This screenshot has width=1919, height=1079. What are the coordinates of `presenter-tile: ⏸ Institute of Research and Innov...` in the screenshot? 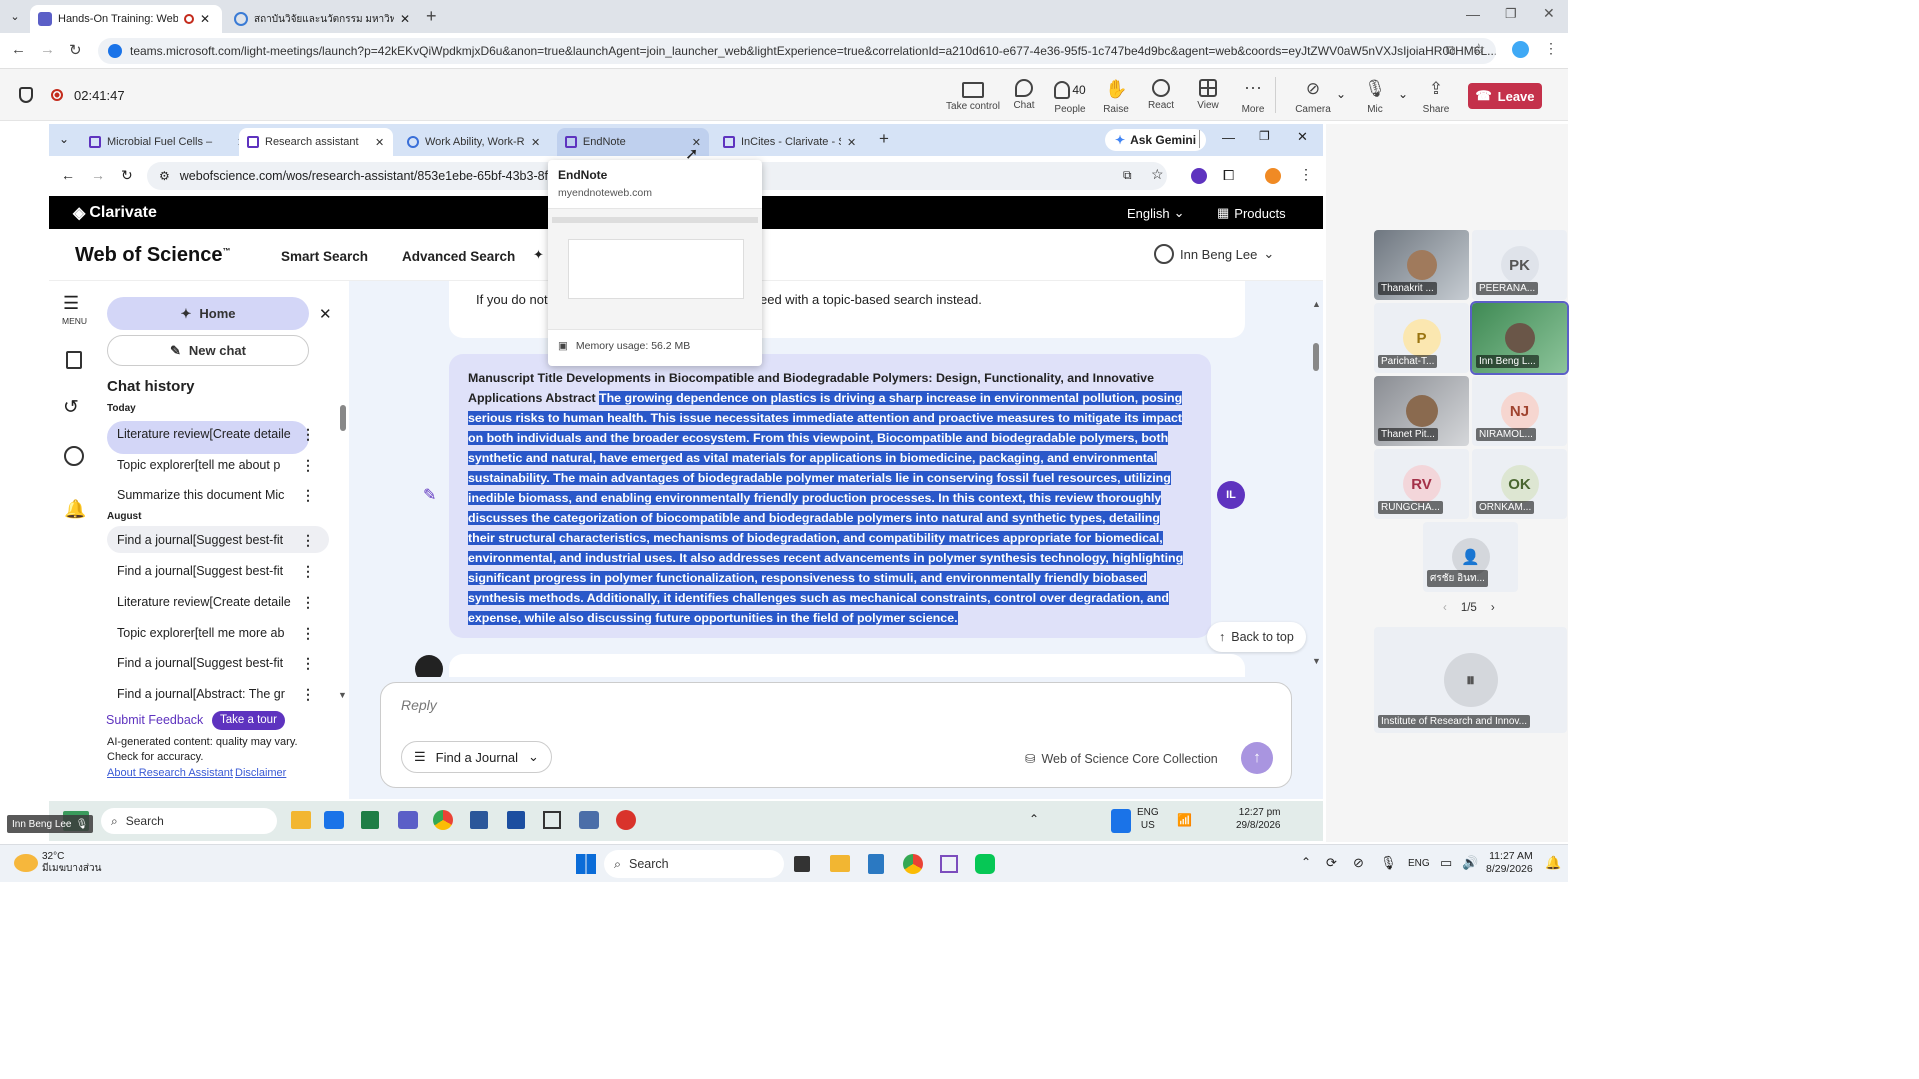 It's located at (1470, 680).